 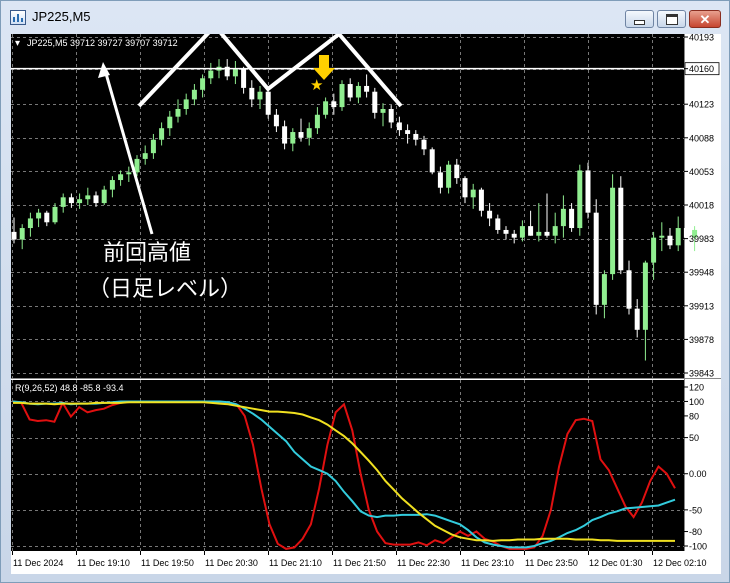 I want to click on close-button: ✕, so click(x=705, y=19).